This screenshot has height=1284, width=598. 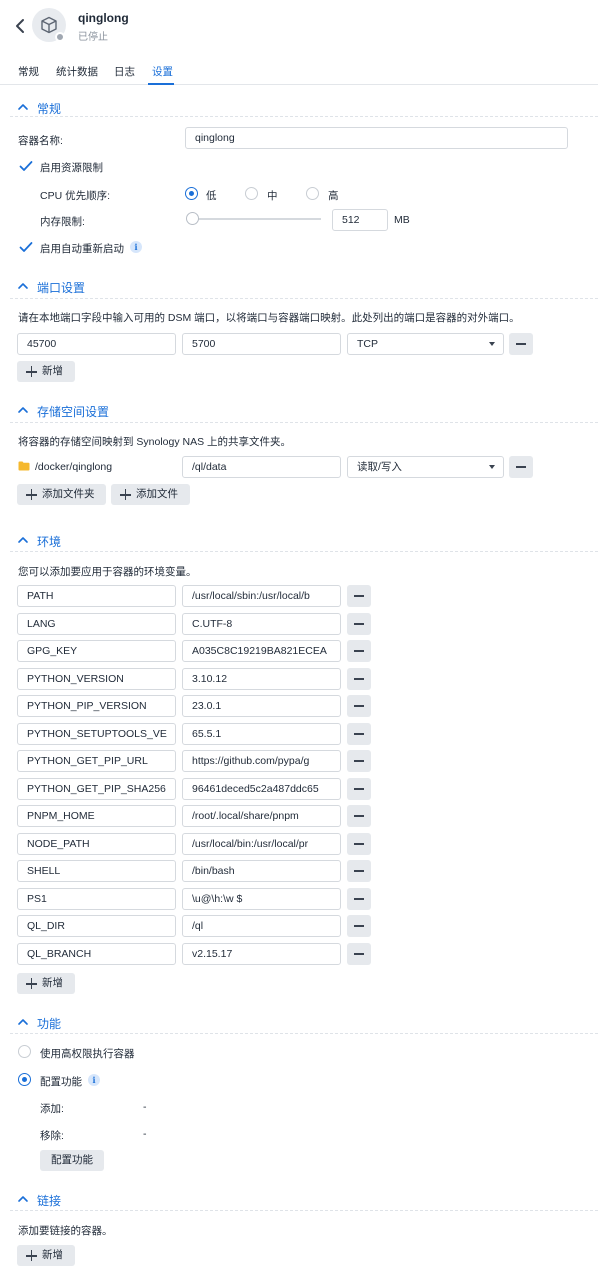 I want to click on env-key-input: QL_DIR, so click(x=96, y=926).